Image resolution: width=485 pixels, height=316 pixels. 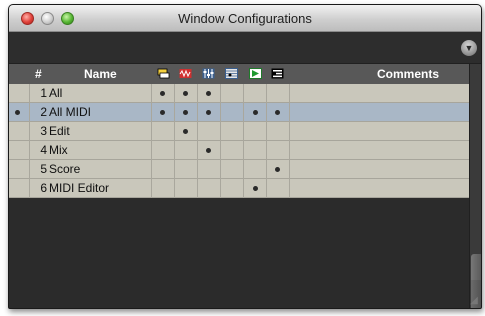 I want to click on edit-window-icon, so click(x=163, y=73).